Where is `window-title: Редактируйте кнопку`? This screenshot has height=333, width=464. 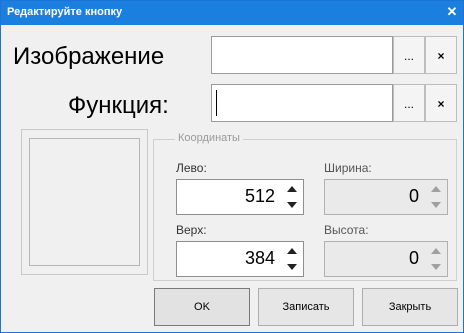 window-title: Редактируйте кнопку is located at coordinates (65, 12).